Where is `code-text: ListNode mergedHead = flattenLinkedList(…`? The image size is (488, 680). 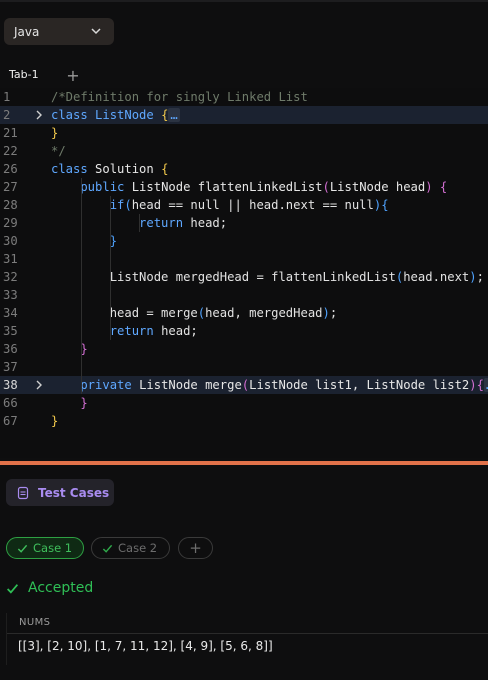 code-text: ListNode mergedHead = flattenLinkedList(… is located at coordinates (267, 277).